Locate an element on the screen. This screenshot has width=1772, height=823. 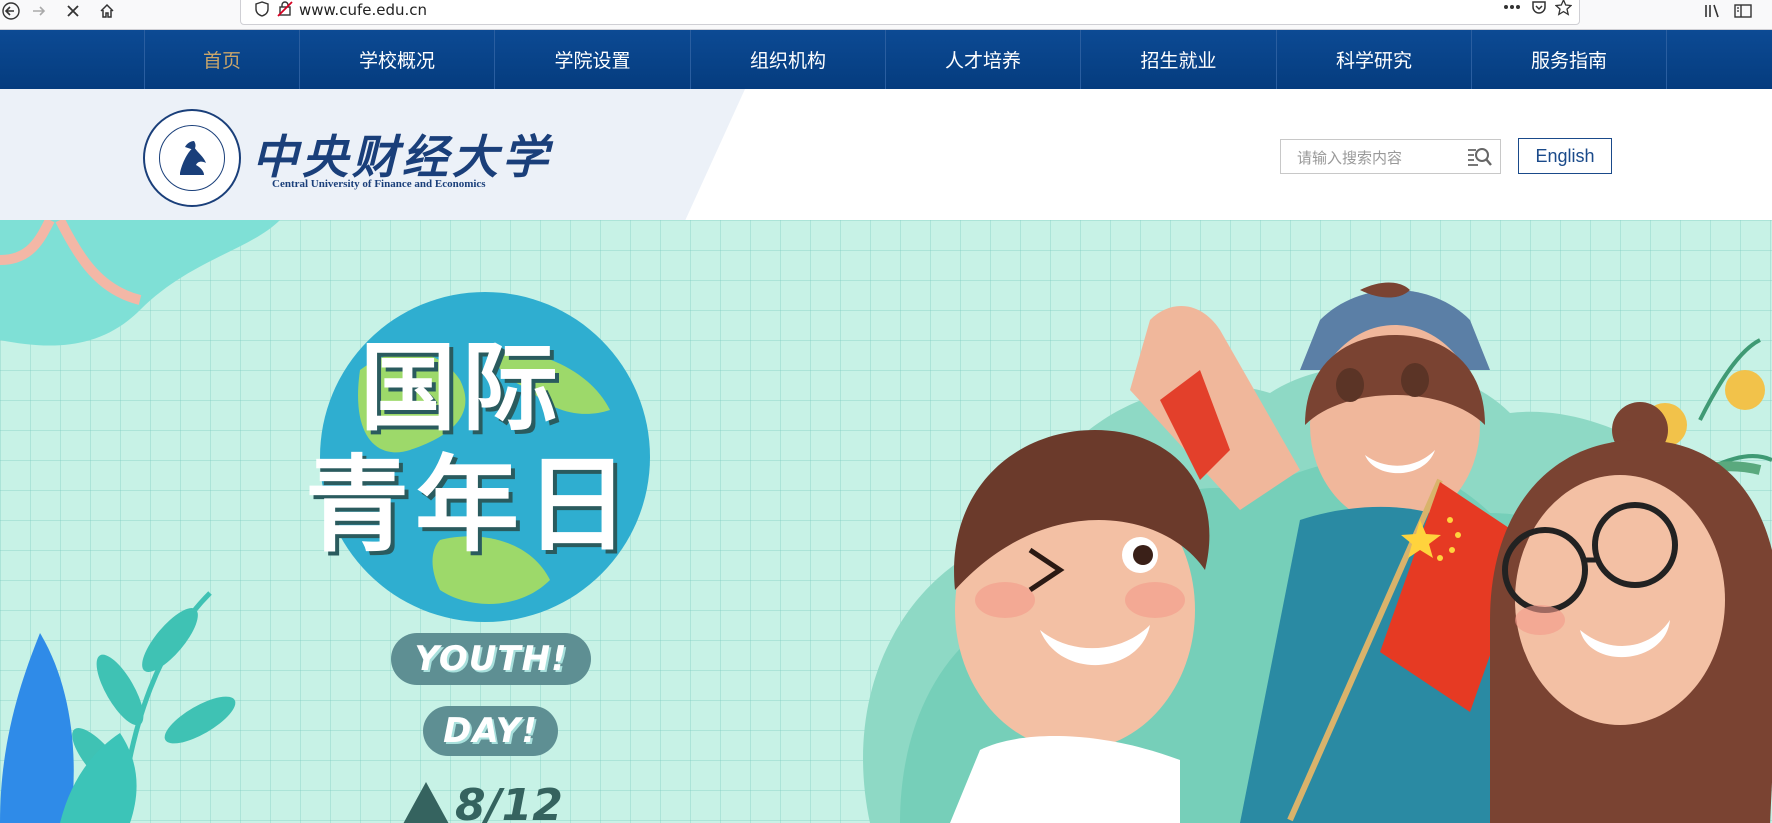
youth-pill: YOUTH! is located at coordinates (491, 659).